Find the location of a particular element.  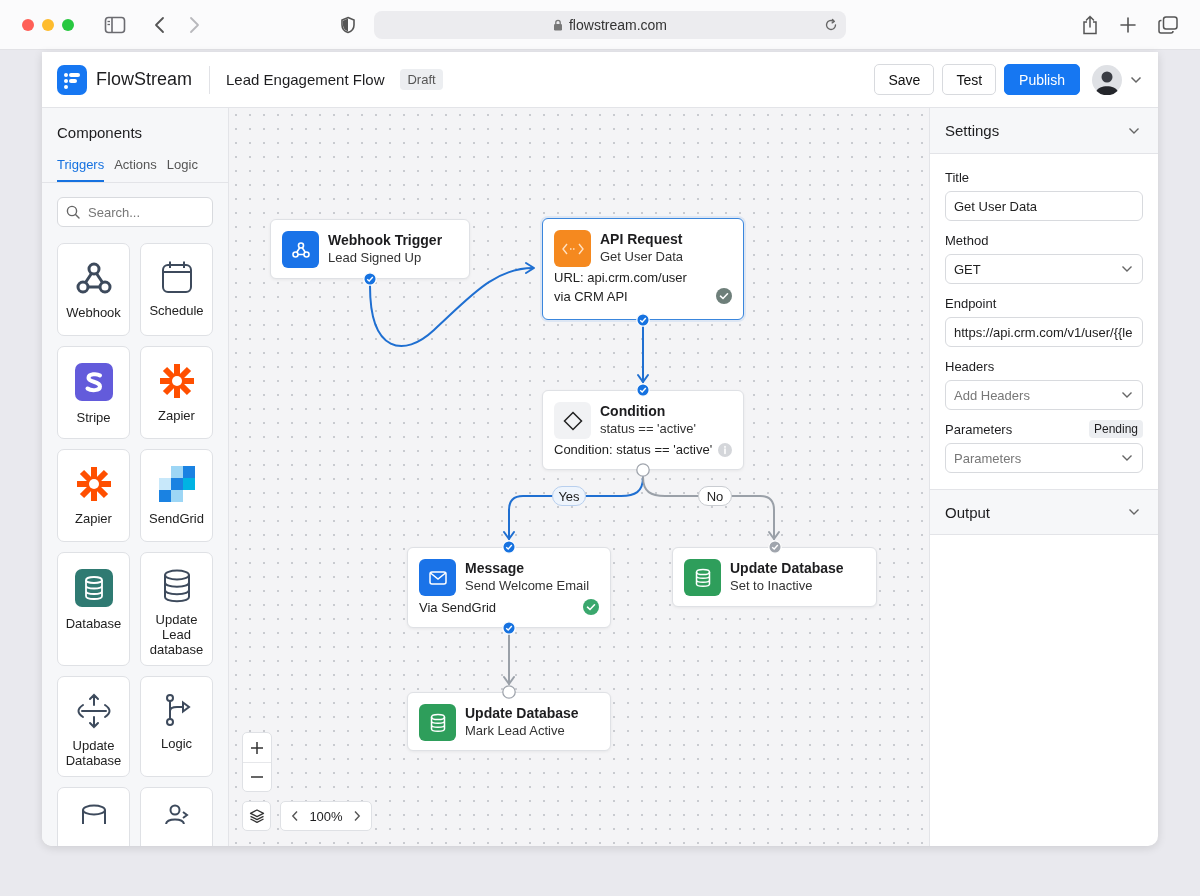

component-label: Update Database is located at coordinates (93, 753).